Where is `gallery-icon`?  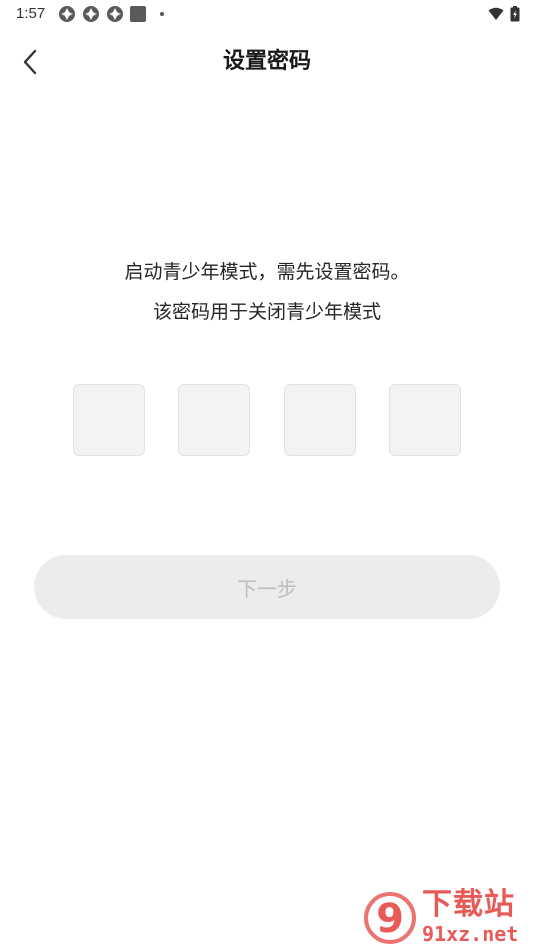 gallery-icon is located at coordinates (138, 14).